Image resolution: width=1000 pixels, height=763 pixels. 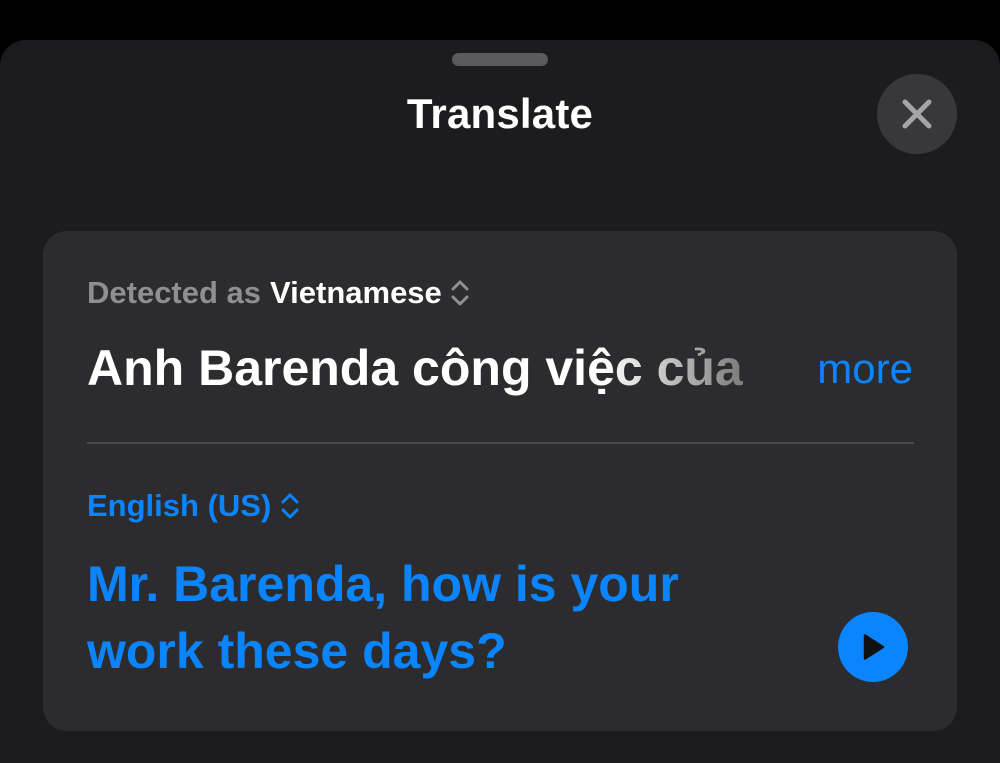 I want to click on source-text: Anh Barenda công việc của, so click(x=415, y=368).